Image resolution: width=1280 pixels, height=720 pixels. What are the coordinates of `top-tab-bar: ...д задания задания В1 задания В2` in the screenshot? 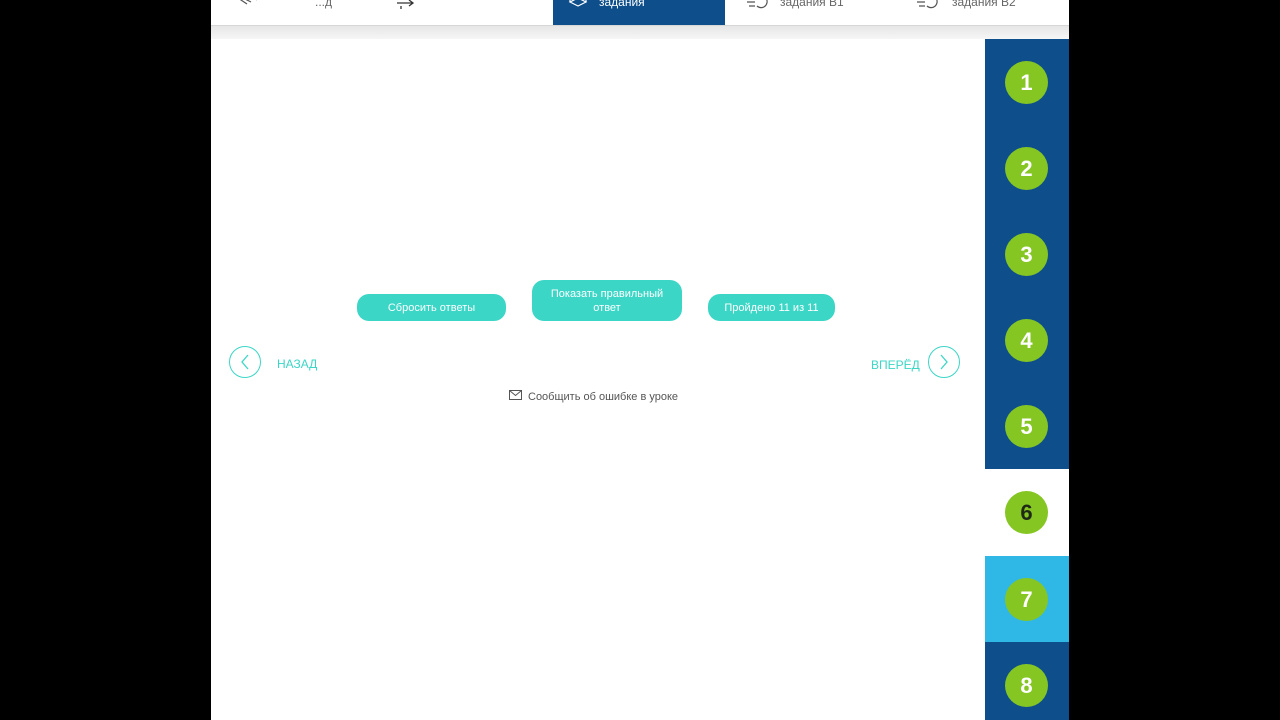 It's located at (640, 13).